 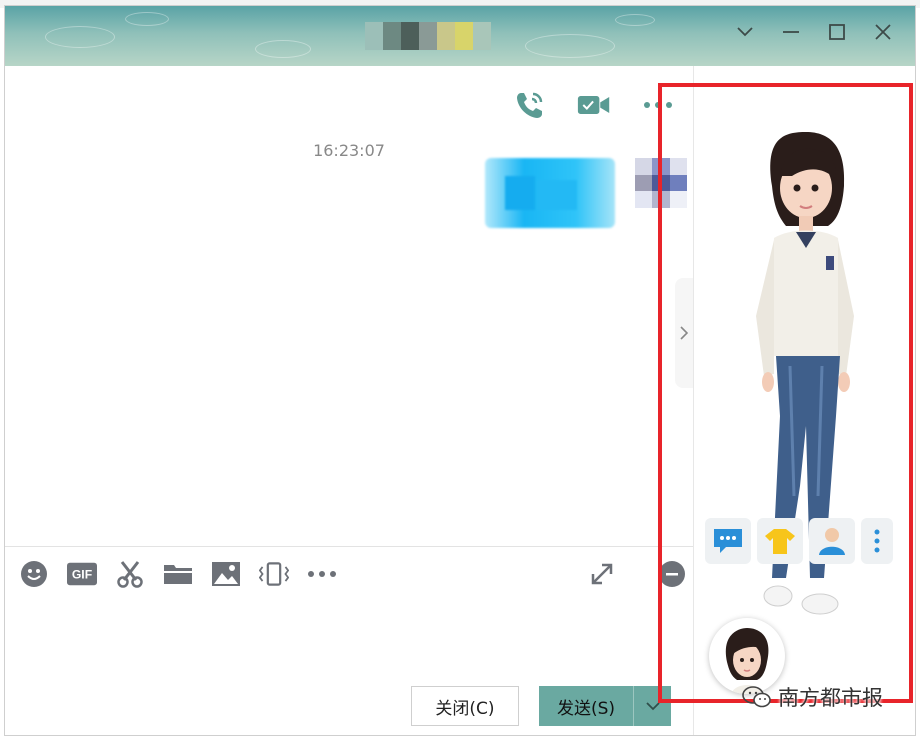 What do you see at coordinates (883, 32) in the screenshot?
I see `close-icon` at bounding box center [883, 32].